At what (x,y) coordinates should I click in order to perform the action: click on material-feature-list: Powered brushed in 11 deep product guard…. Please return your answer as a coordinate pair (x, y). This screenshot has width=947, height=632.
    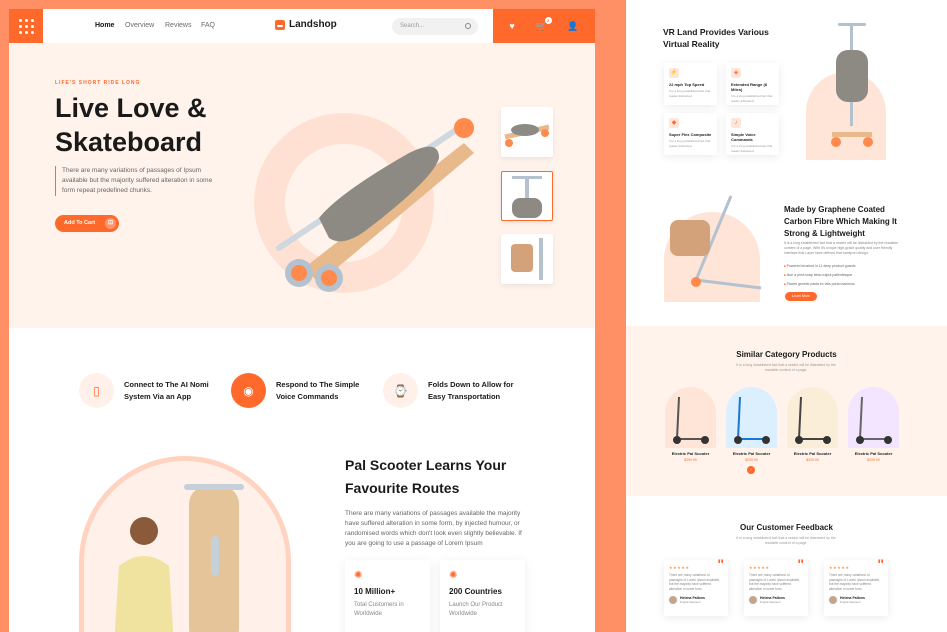
    Looking at the image, I should click on (820, 275).